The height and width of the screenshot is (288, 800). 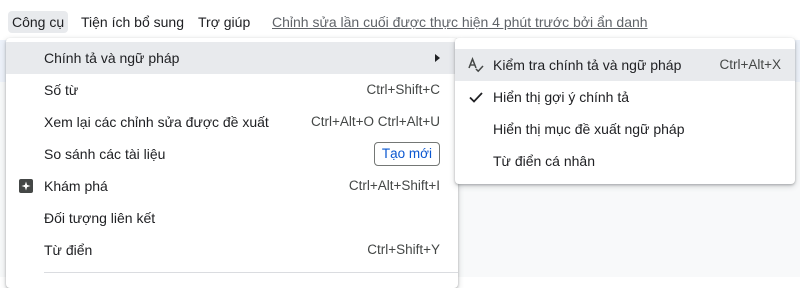 What do you see at coordinates (232, 154) in the screenshot?
I see `menu-item-compare-documents: So sánh các tài liệu Tạo mới` at bounding box center [232, 154].